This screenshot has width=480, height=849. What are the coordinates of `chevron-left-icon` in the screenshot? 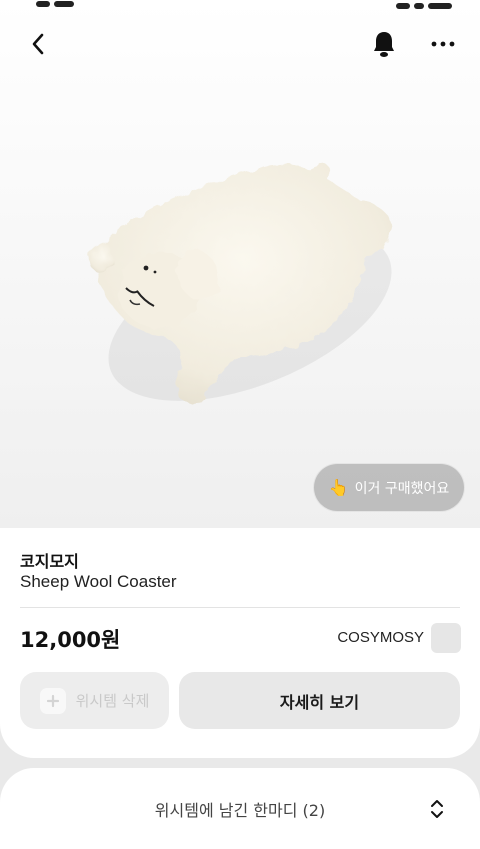 It's located at (38, 44).